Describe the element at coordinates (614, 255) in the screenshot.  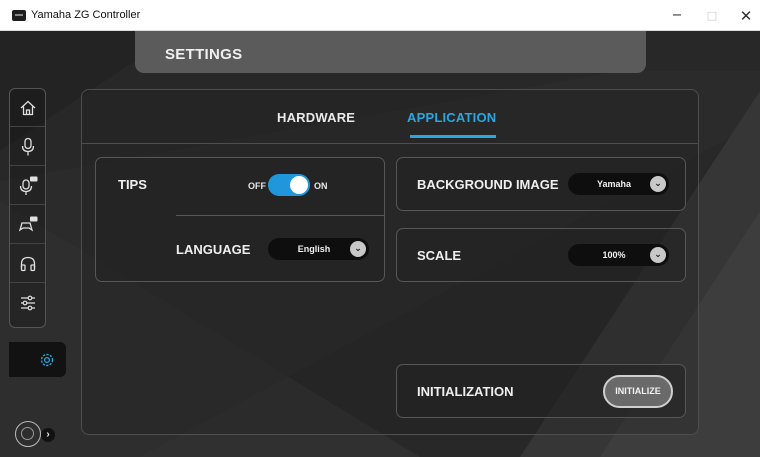
I see `scale-select-value: 100%` at that location.